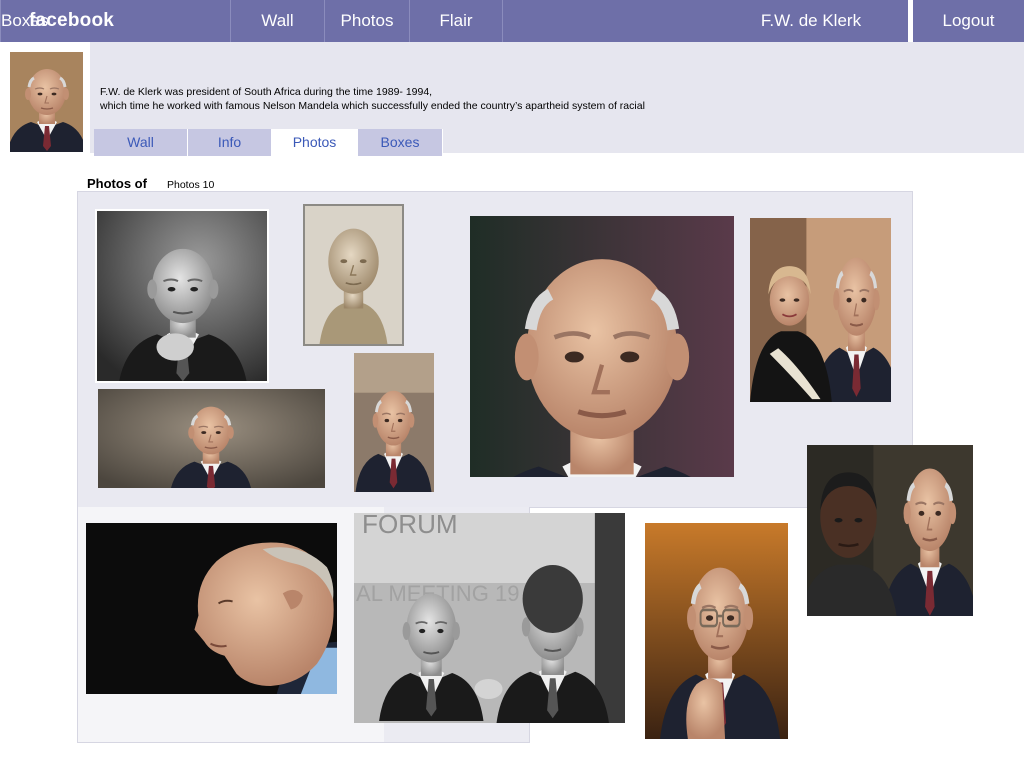  What do you see at coordinates (602, 346) in the screenshot?
I see `photo-closeup-looking-up` at bounding box center [602, 346].